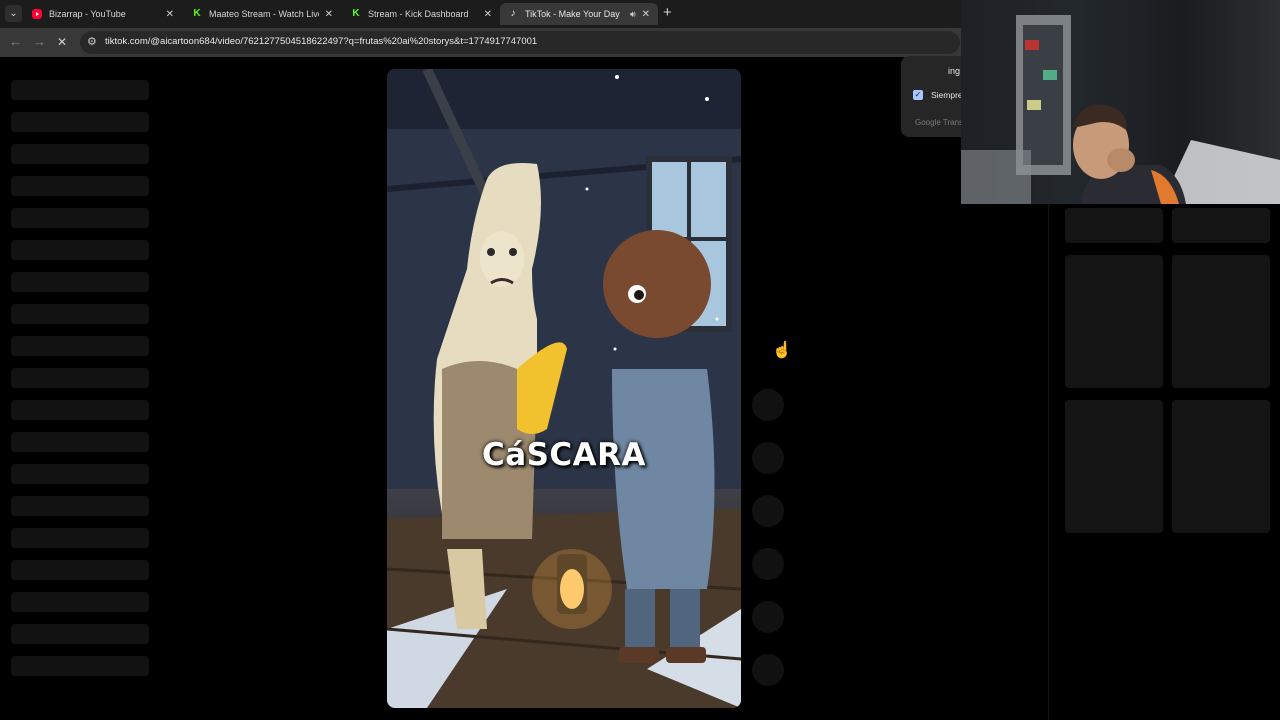 The width and height of the screenshot is (1280, 720). What do you see at coordinates (633, 14) in the screenshot?
I see `speaker-icon: 🔊︎` at bounding box center [633, 14].